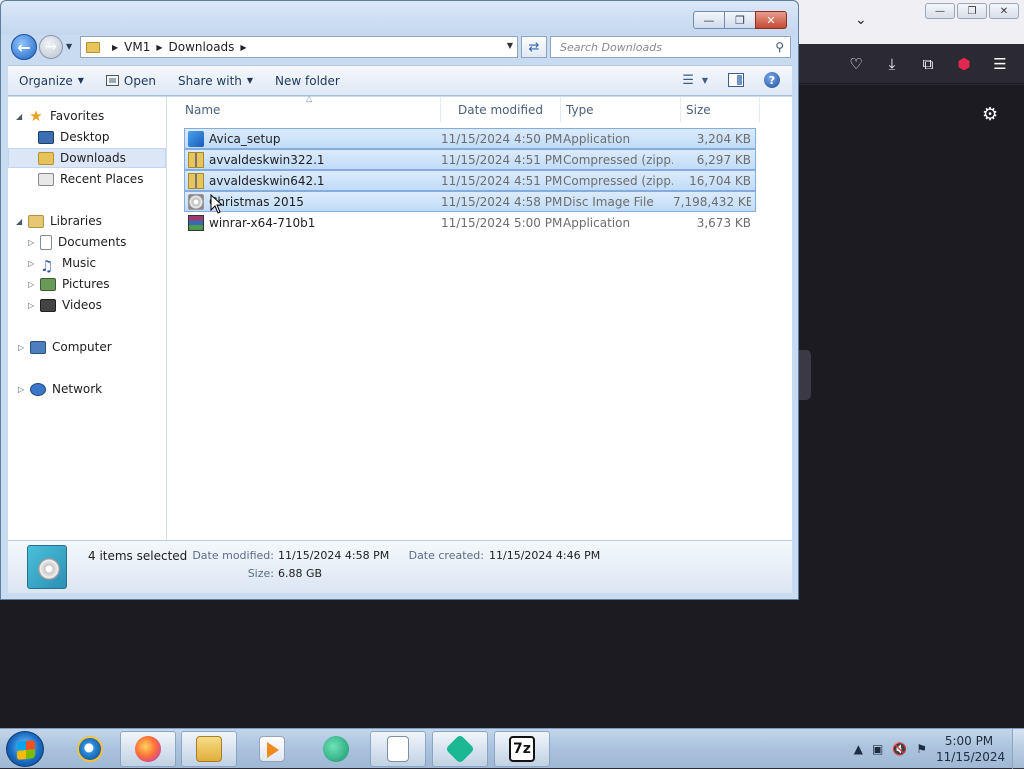  What do you see at coordinates (779, 47) in the screenshot?
I see `search-icon: ⚲` at bounding box center [779, 47].